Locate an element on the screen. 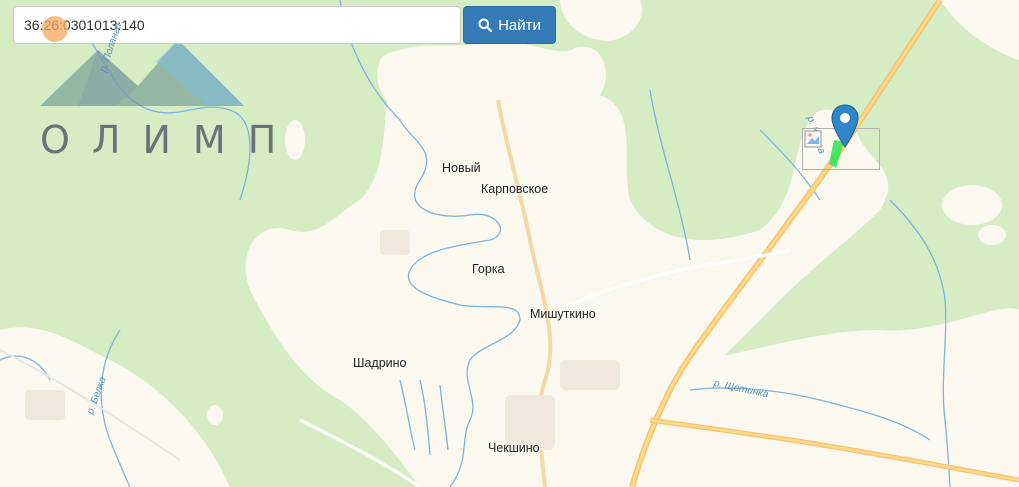 This screenshot has width=1019, height=487. search-button: Найти is located at coordinates (509, 25).